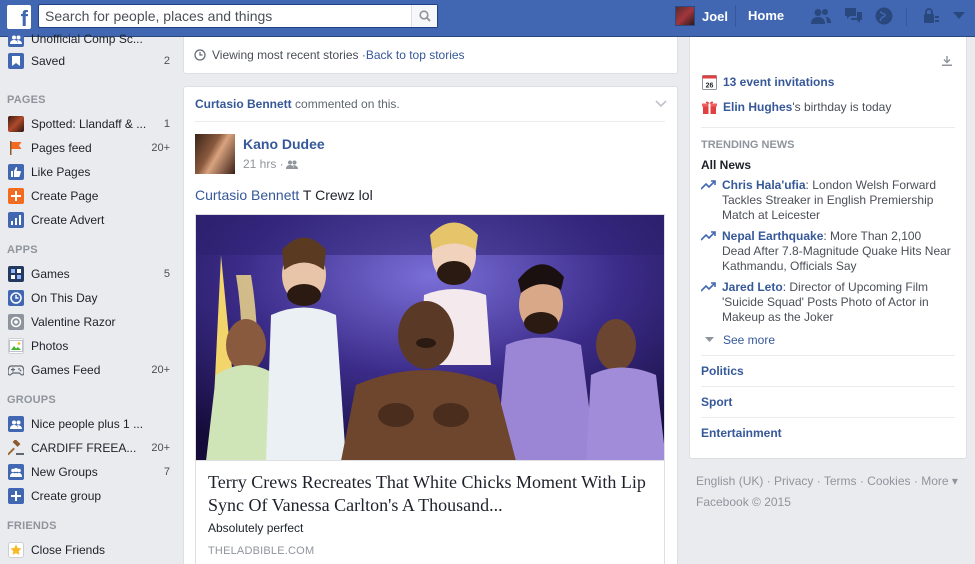 This screenshot has width=975, height=564. What do you see at coordinates (256, 528) in the screenshot?
I see `link-preview-description: Absolutely perfect` at bounding box center [256, 528].